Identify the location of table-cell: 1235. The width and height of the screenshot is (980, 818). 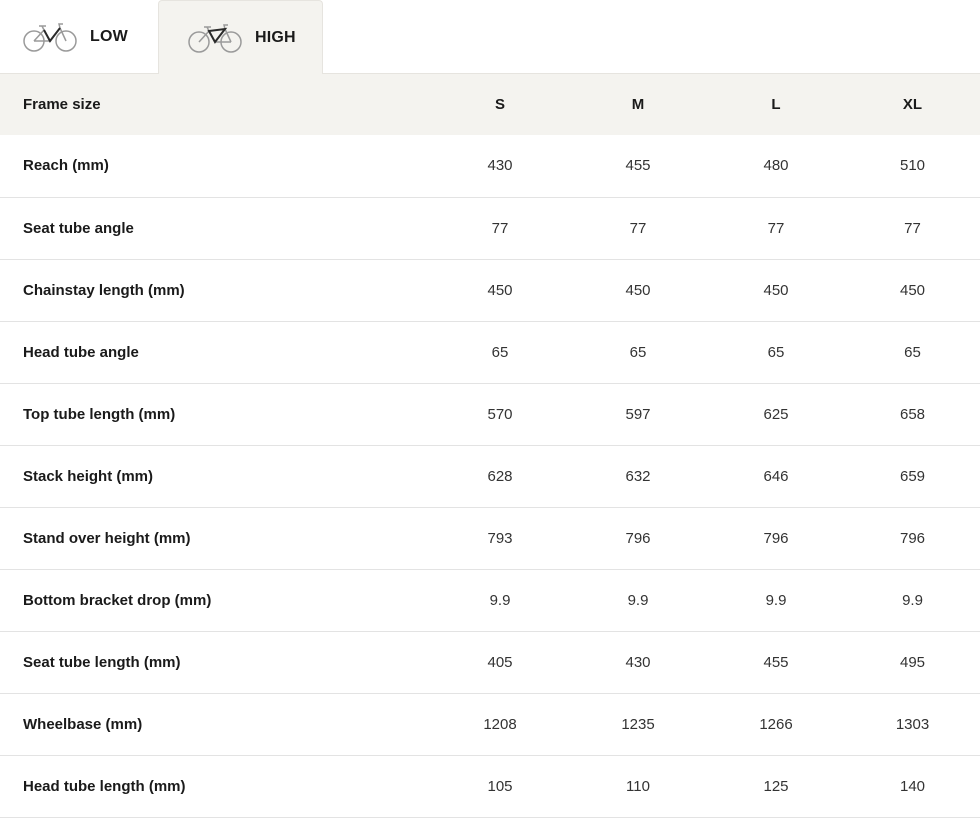
(638, 724).